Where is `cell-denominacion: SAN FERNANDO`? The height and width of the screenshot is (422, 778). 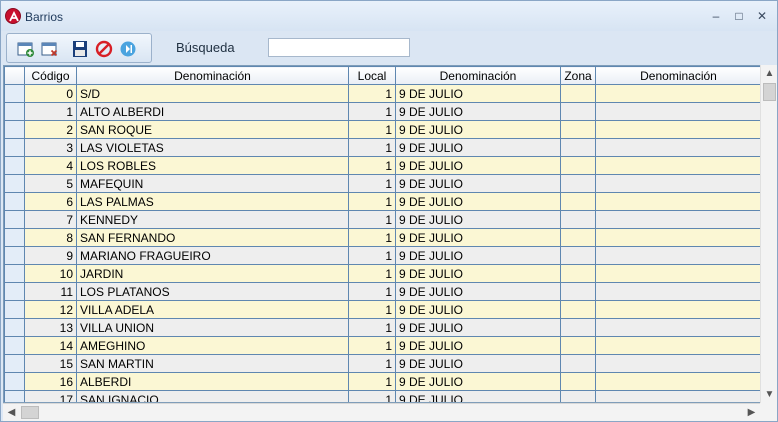
cell-denominacion: SAN FERNANDO is located at coordinates (212, 237).